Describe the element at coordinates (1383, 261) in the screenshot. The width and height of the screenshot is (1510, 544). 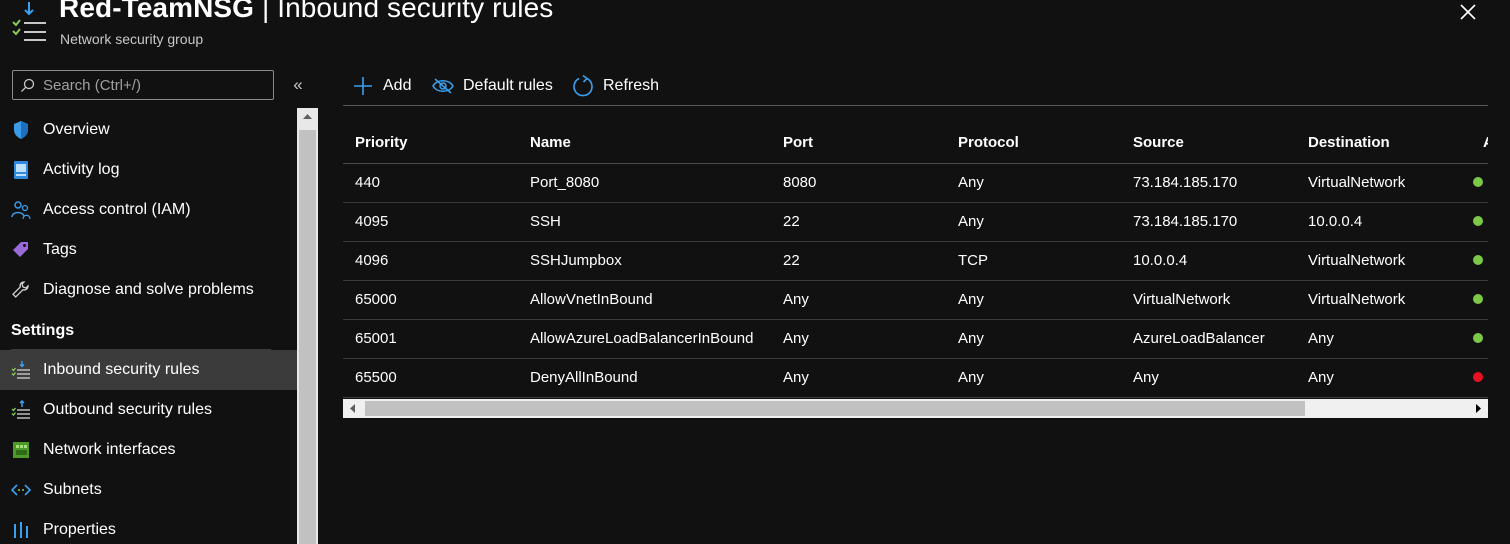
I see `cell-destination: VirtualNetwork` at that location.